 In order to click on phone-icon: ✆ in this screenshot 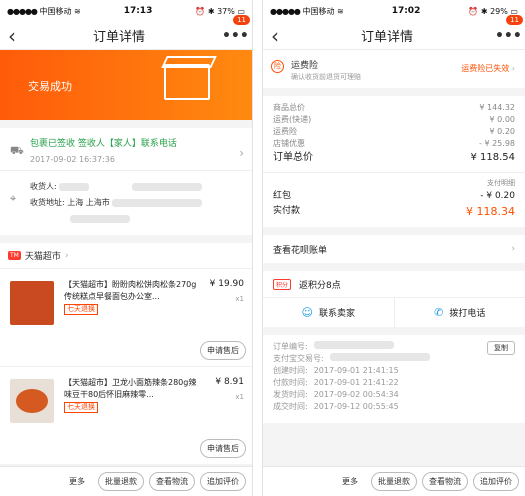, I will do `click(439, 312)`.